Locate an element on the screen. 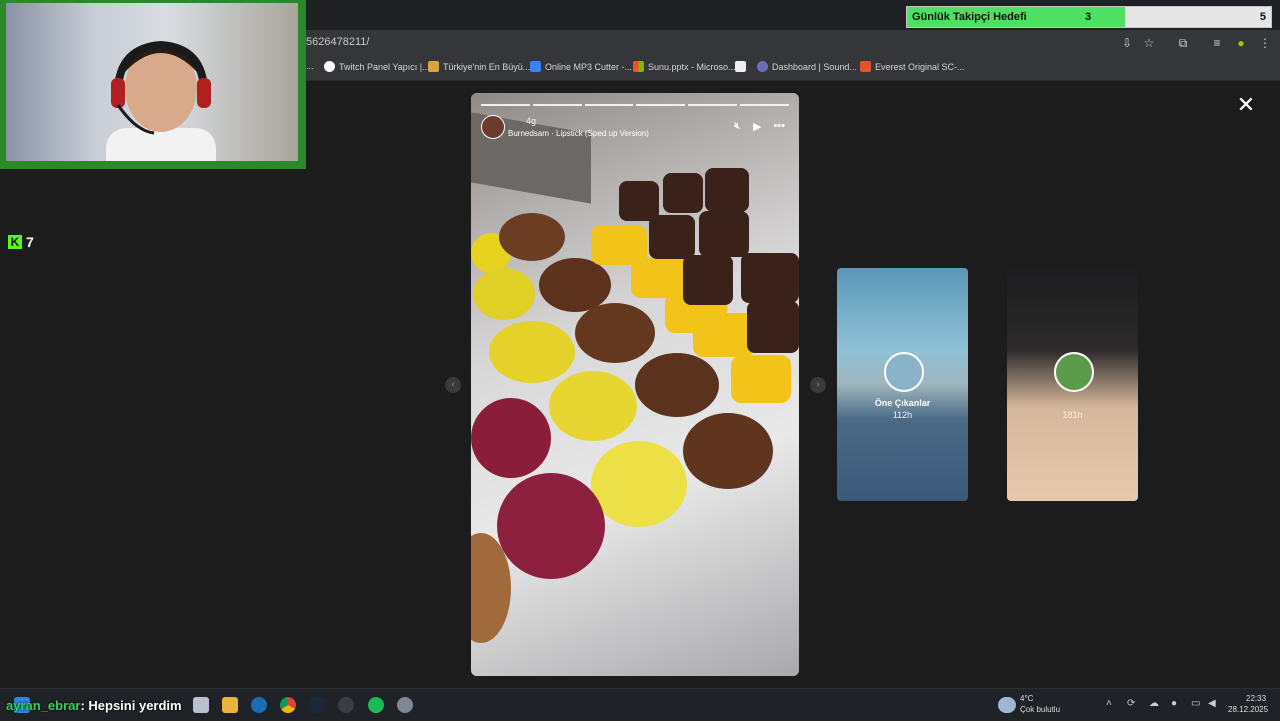 The height and width of the screenshot is (721, 1280). chrome-icon is located at coordinates (288, 705).